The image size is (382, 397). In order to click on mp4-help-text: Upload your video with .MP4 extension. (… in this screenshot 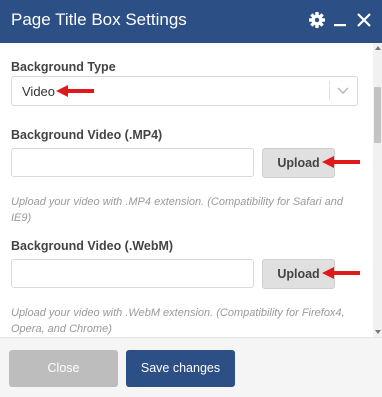, I will do `click(177, 210)`.